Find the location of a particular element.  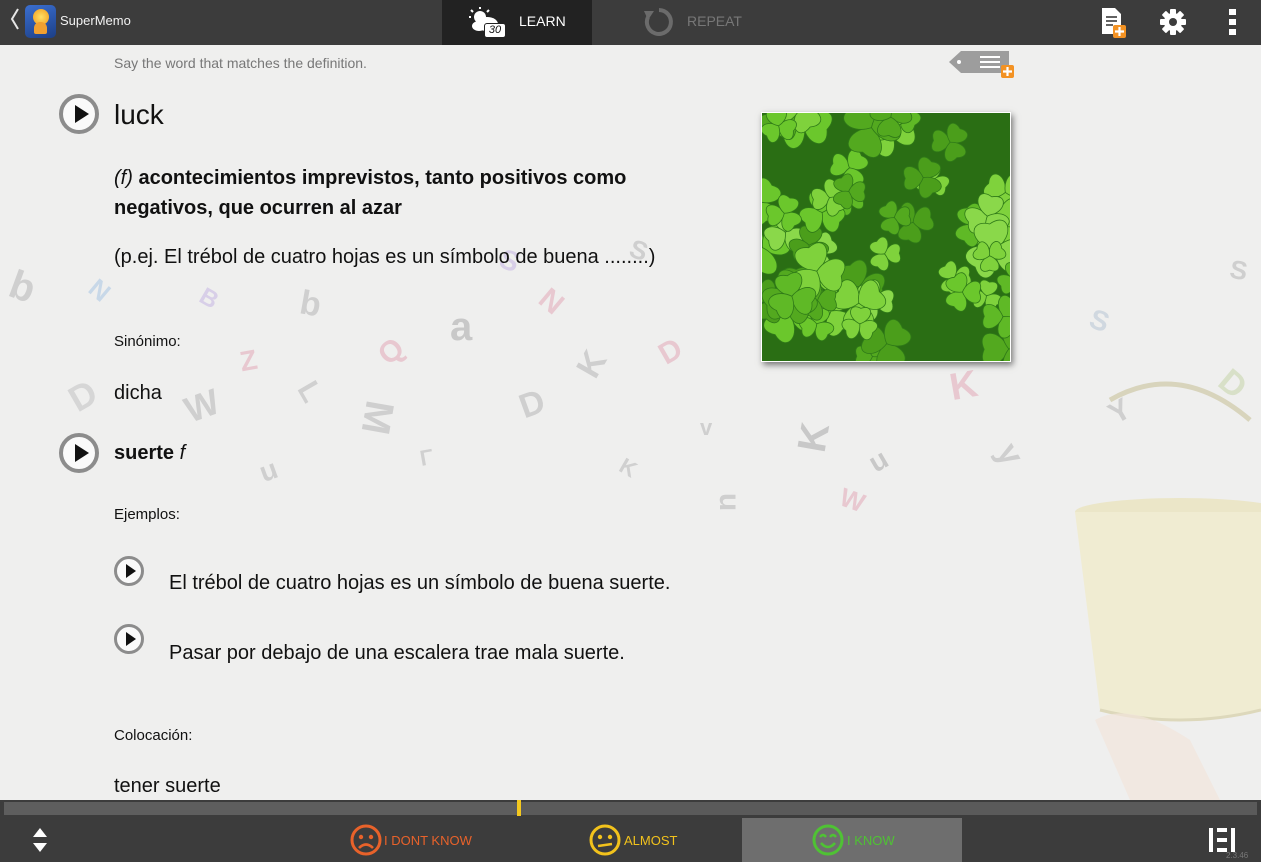

almost-button: ALMOST is located at coordinates (640, 840).